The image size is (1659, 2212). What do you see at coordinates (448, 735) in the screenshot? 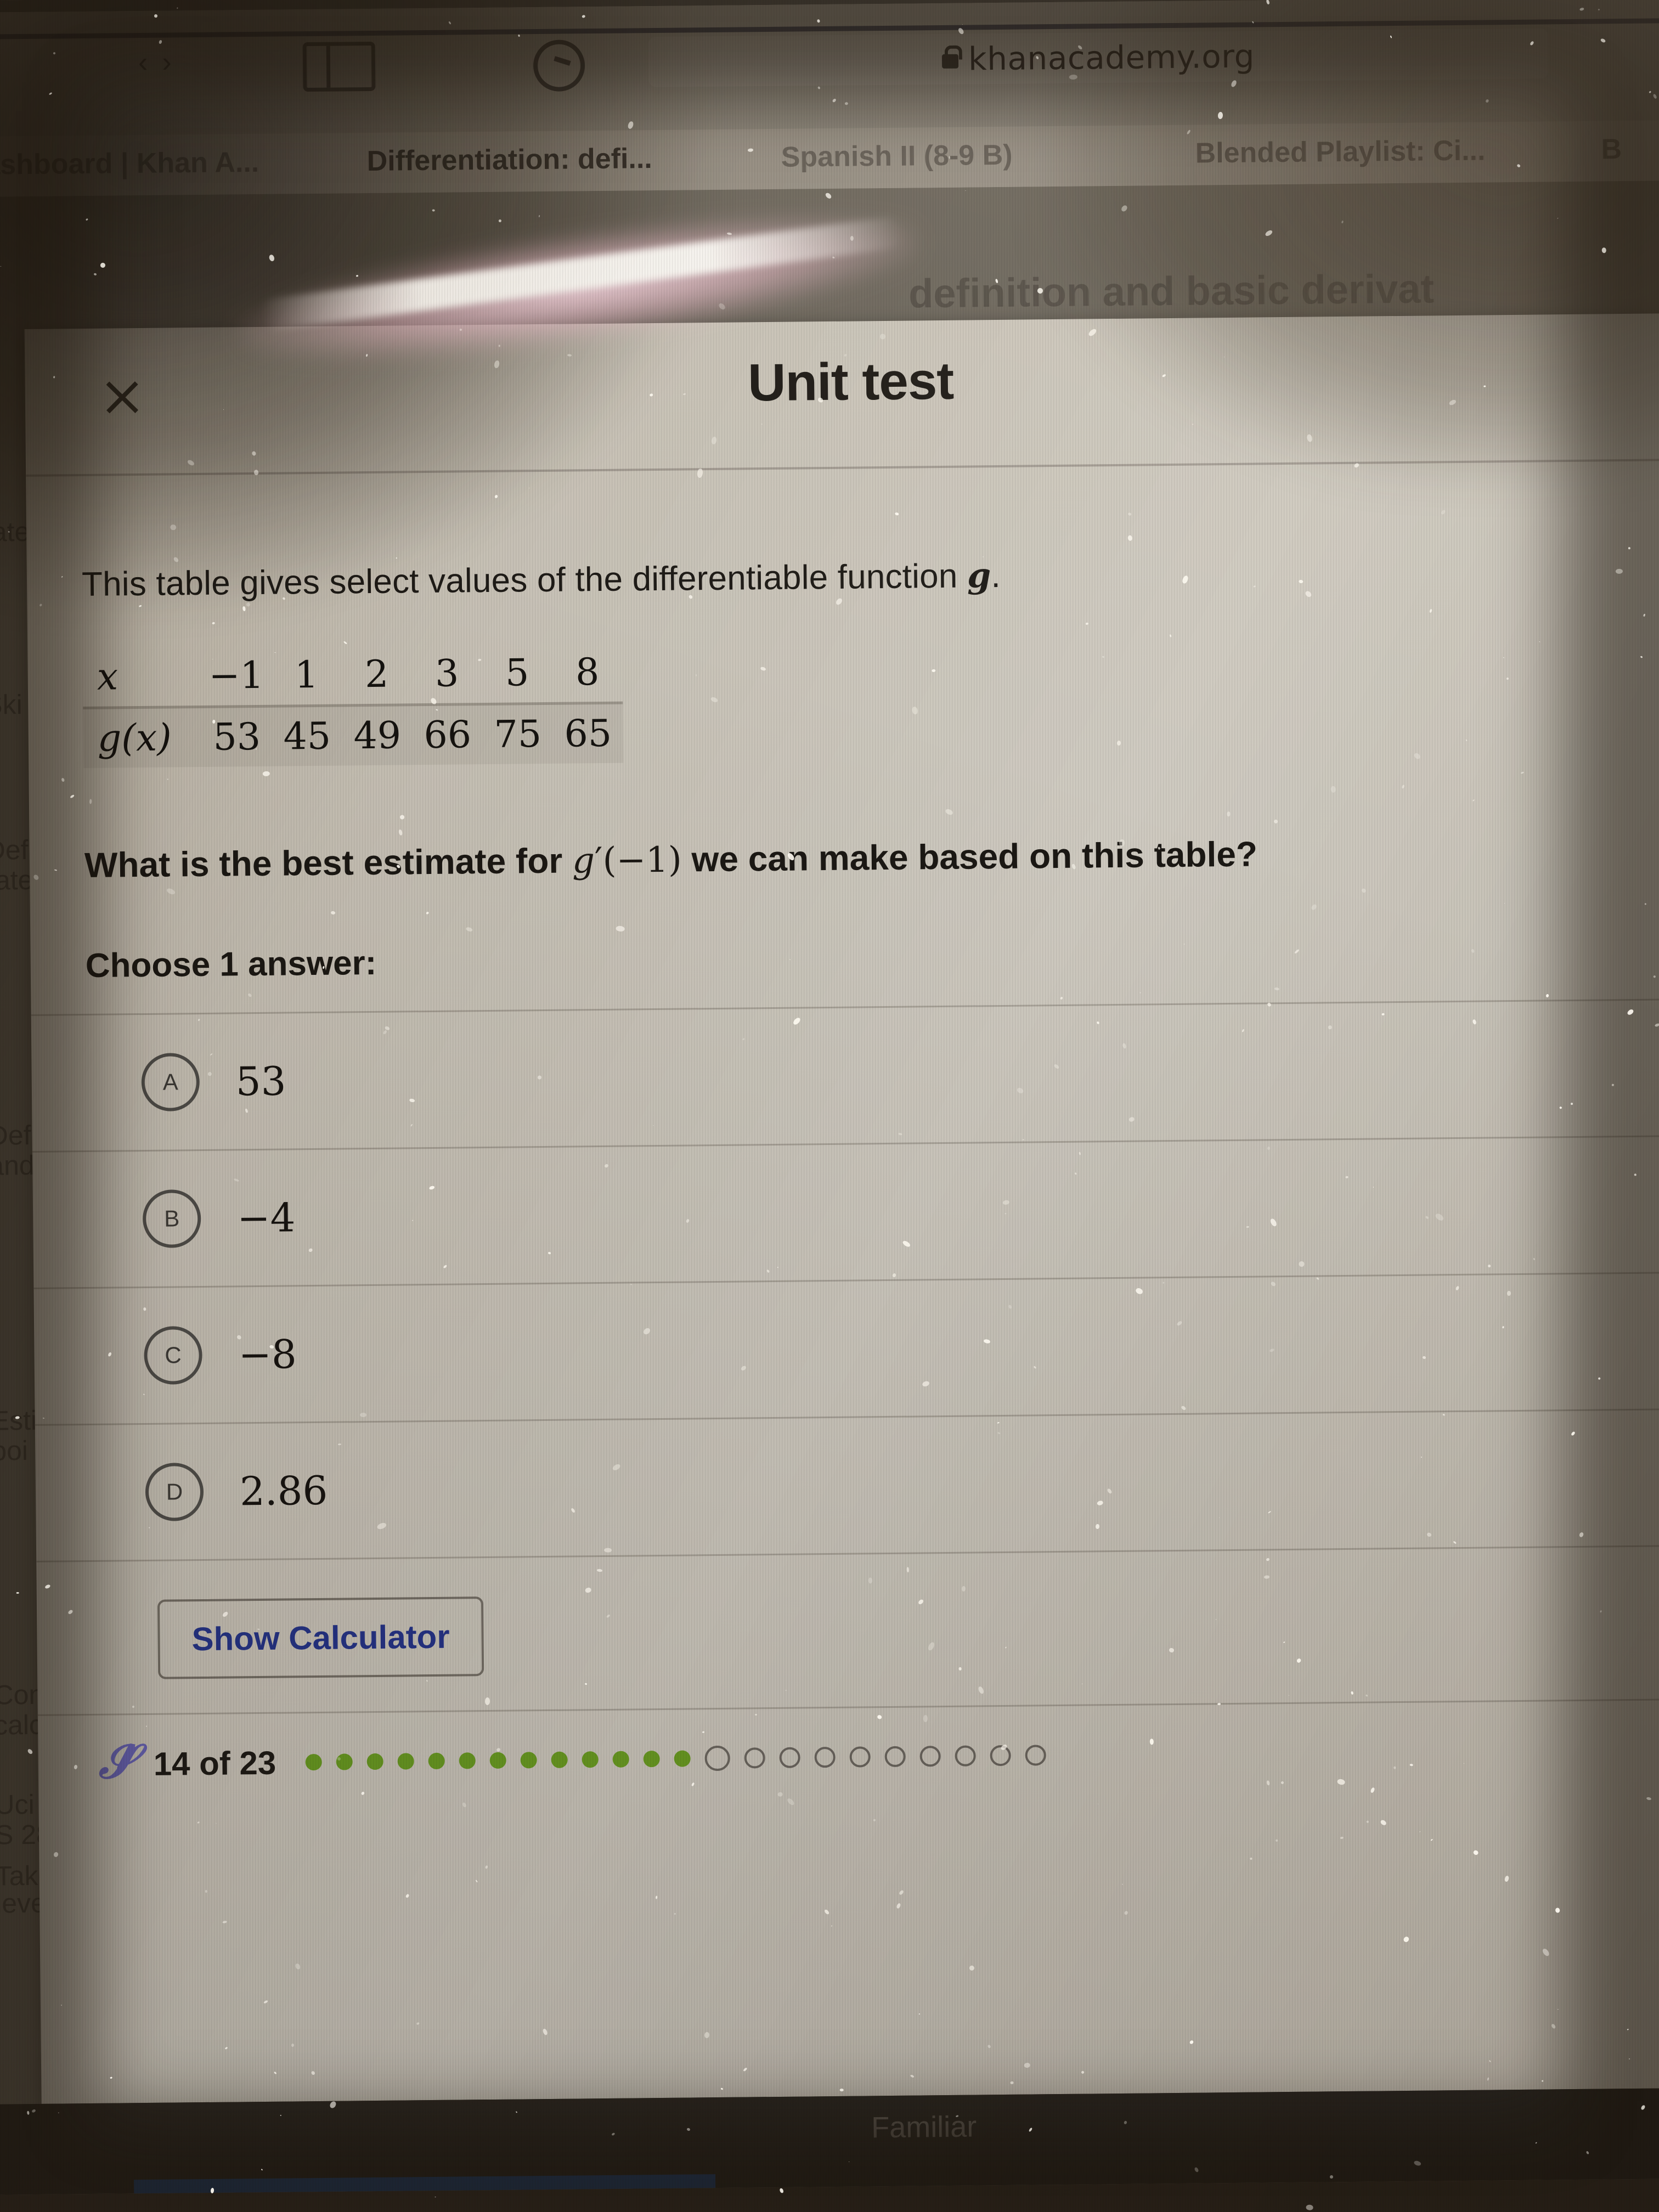
I see `table-cell-g-3: 66` at bounding box center [448, 735].